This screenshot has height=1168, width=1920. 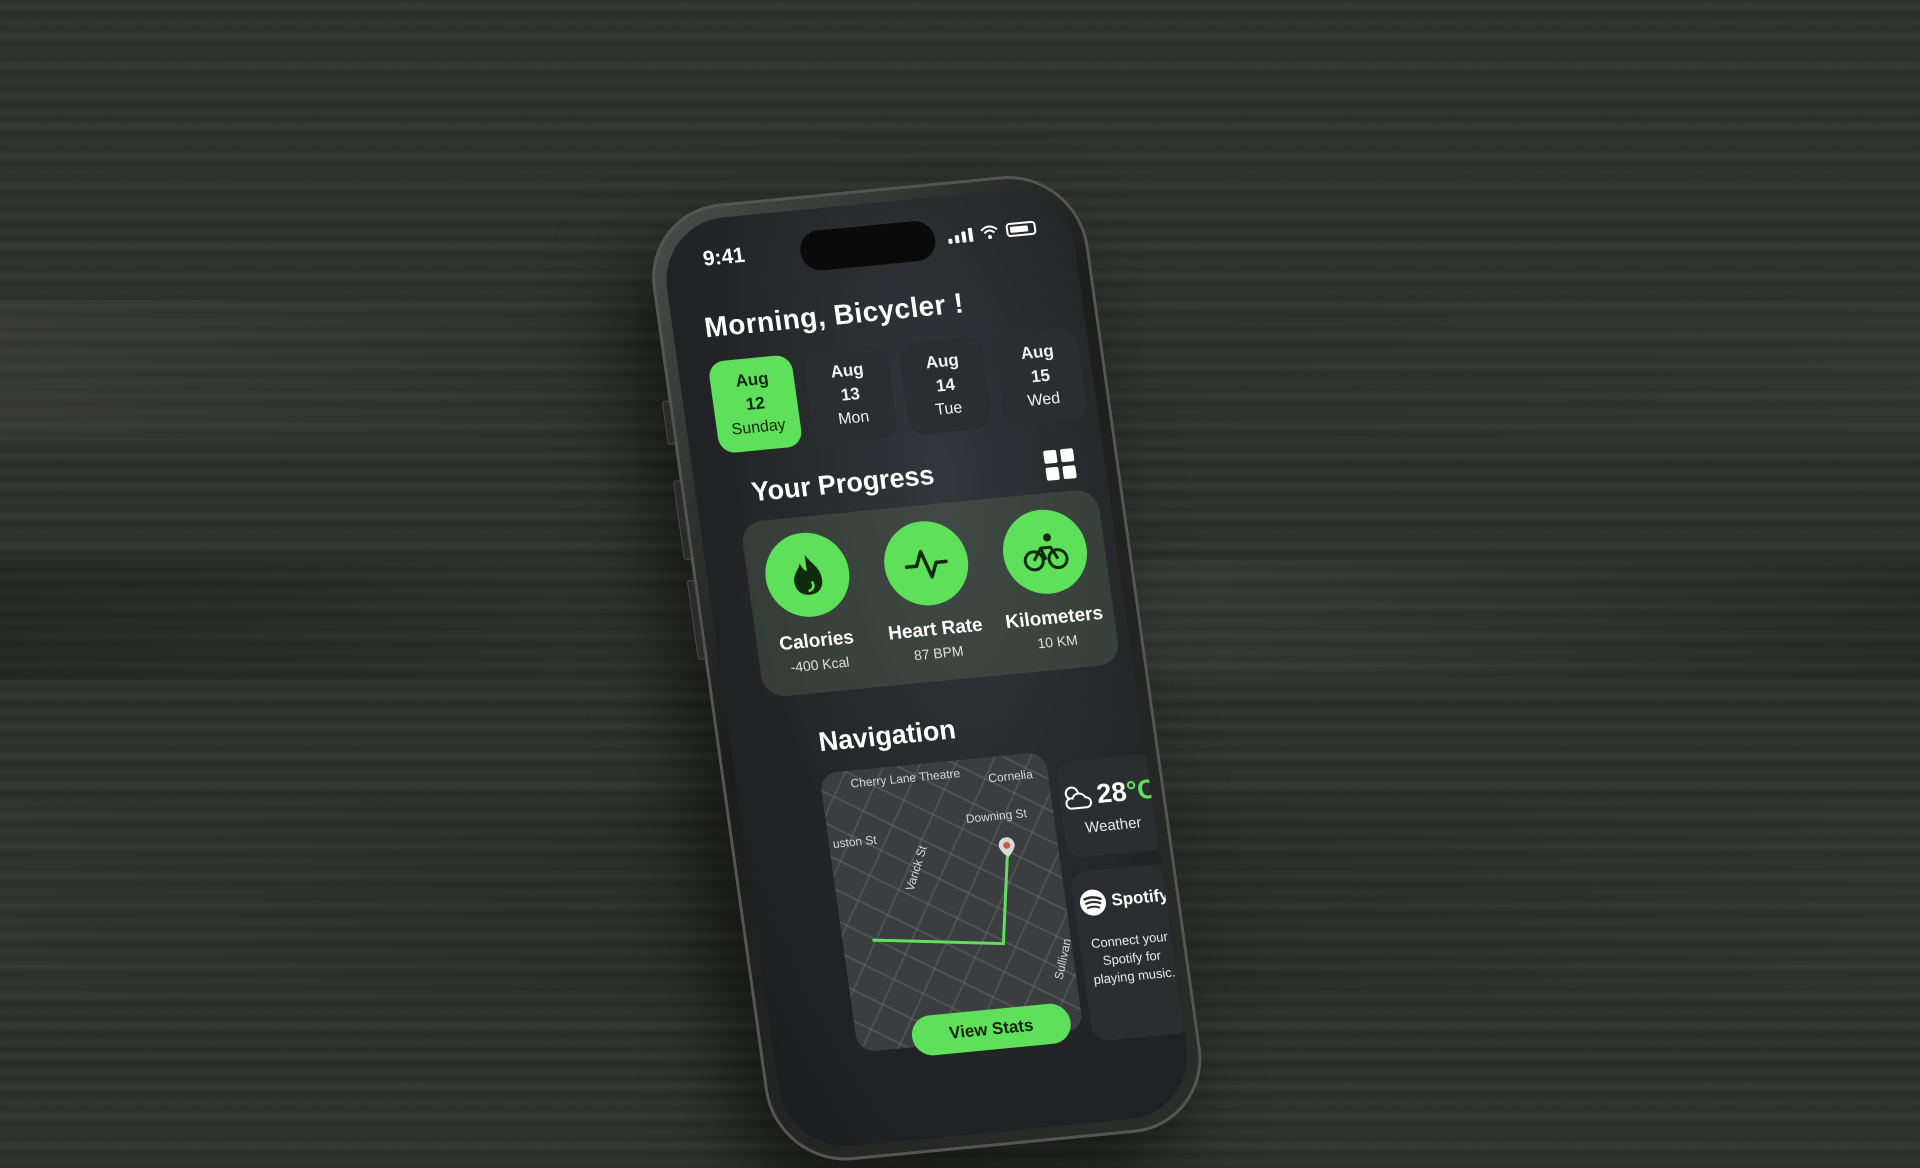 What do you see at coordinates (834, 315) in the screenshot?
I see `greeting-title: Morning, Bicycler !` at bounding box center [834, 315].